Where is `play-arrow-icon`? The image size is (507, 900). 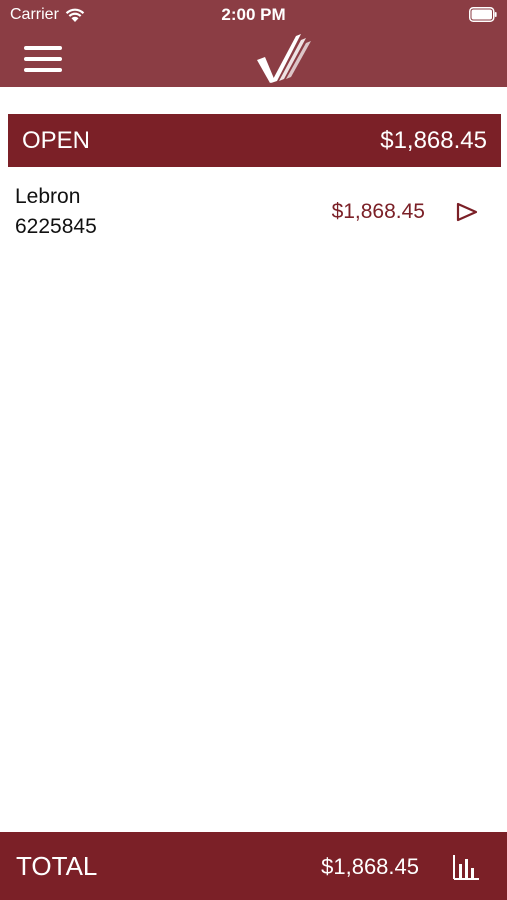 play-arrow-icon is located at coordinates (467, 212).